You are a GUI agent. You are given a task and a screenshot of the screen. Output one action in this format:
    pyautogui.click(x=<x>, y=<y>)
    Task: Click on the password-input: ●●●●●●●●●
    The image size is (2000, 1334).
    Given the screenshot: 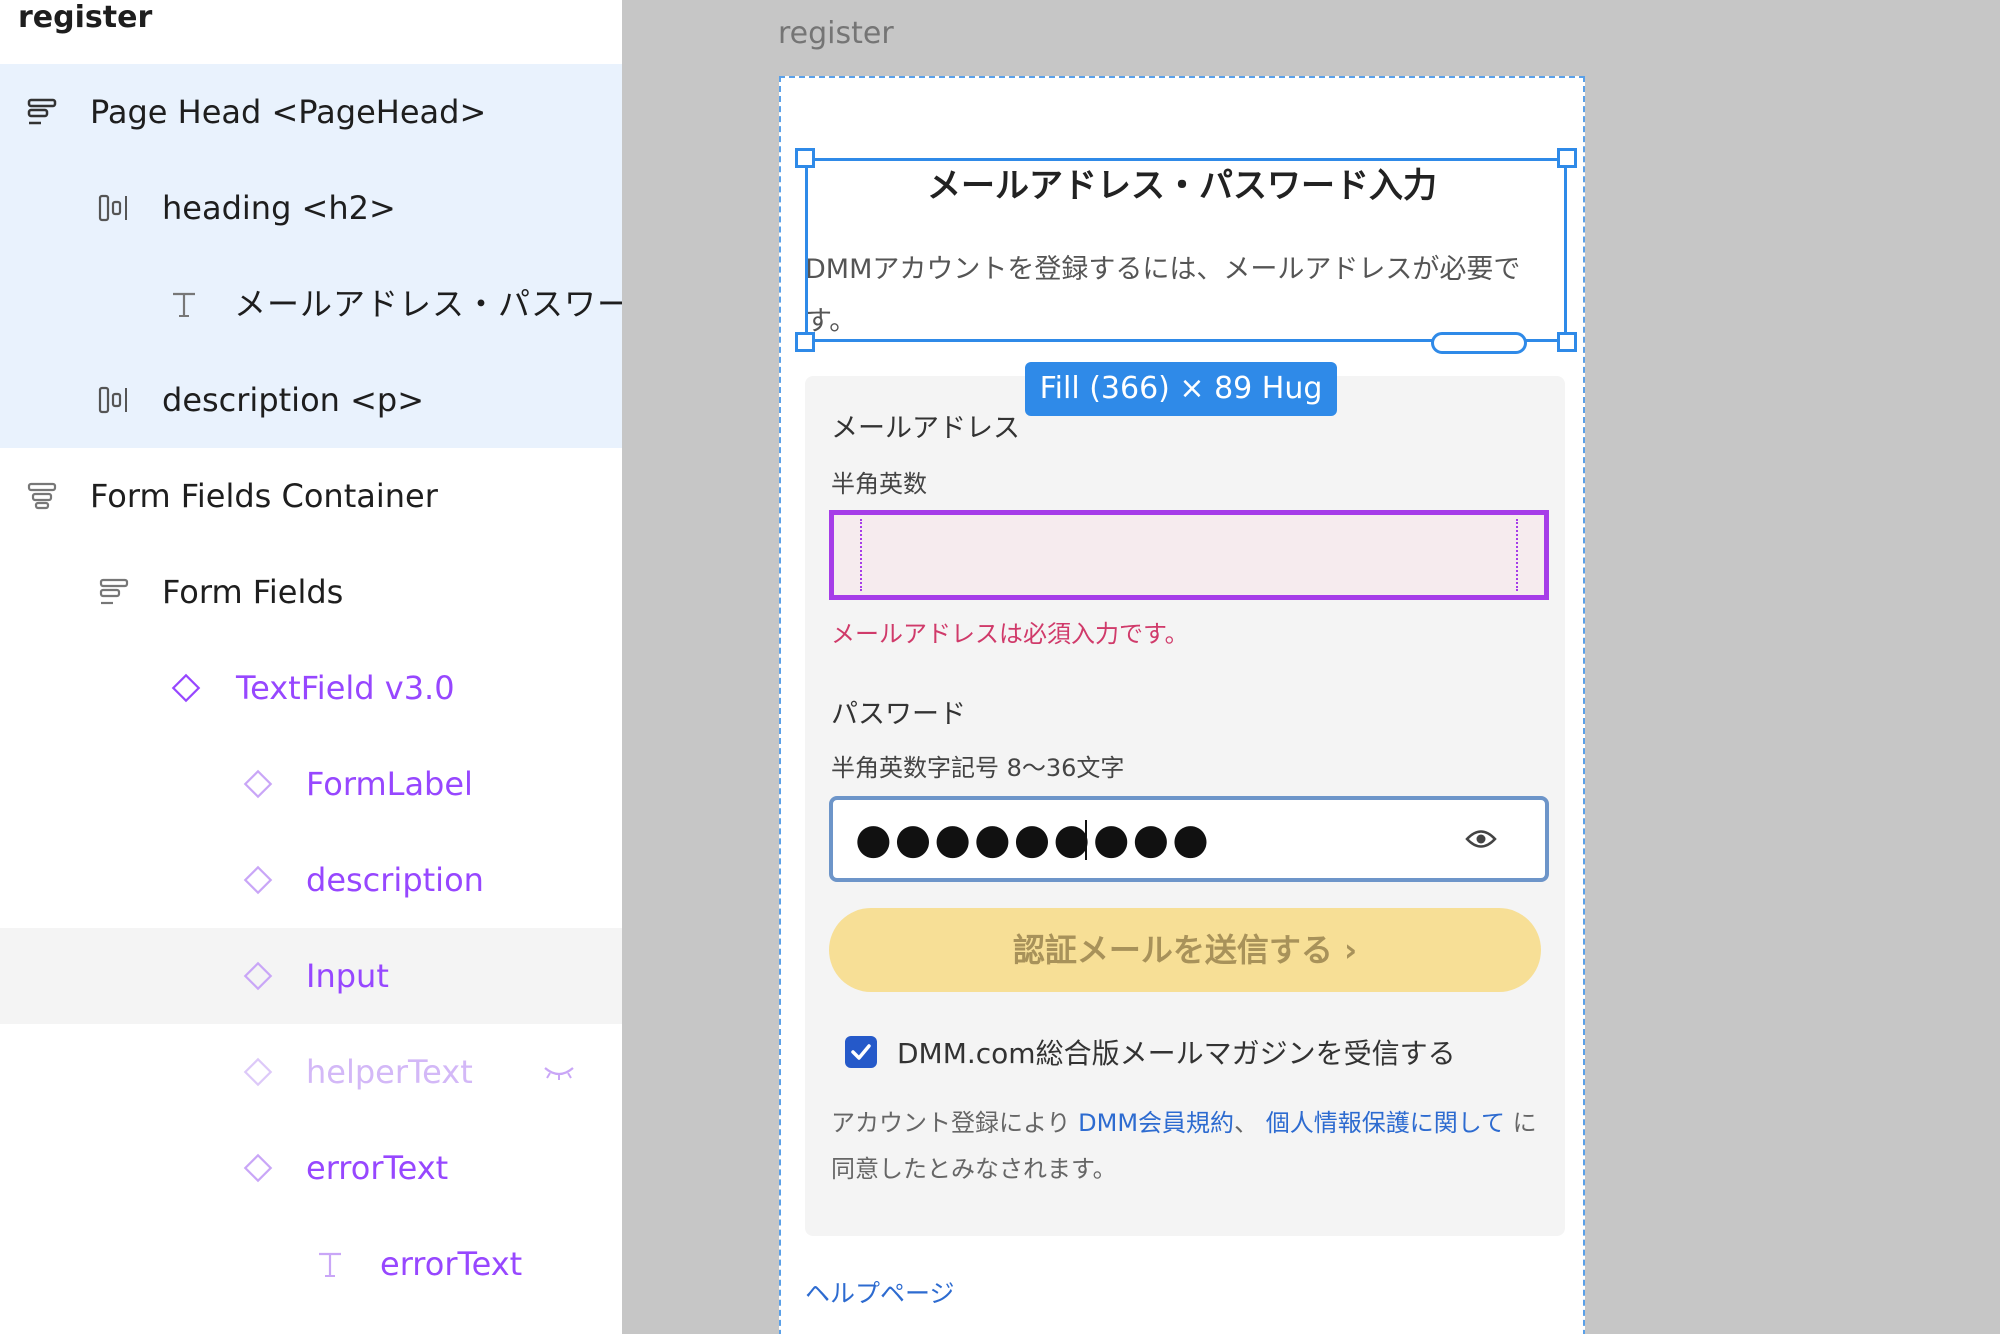 What is the action you would take?
    pyautogui.click(x=1189, y=839)
    